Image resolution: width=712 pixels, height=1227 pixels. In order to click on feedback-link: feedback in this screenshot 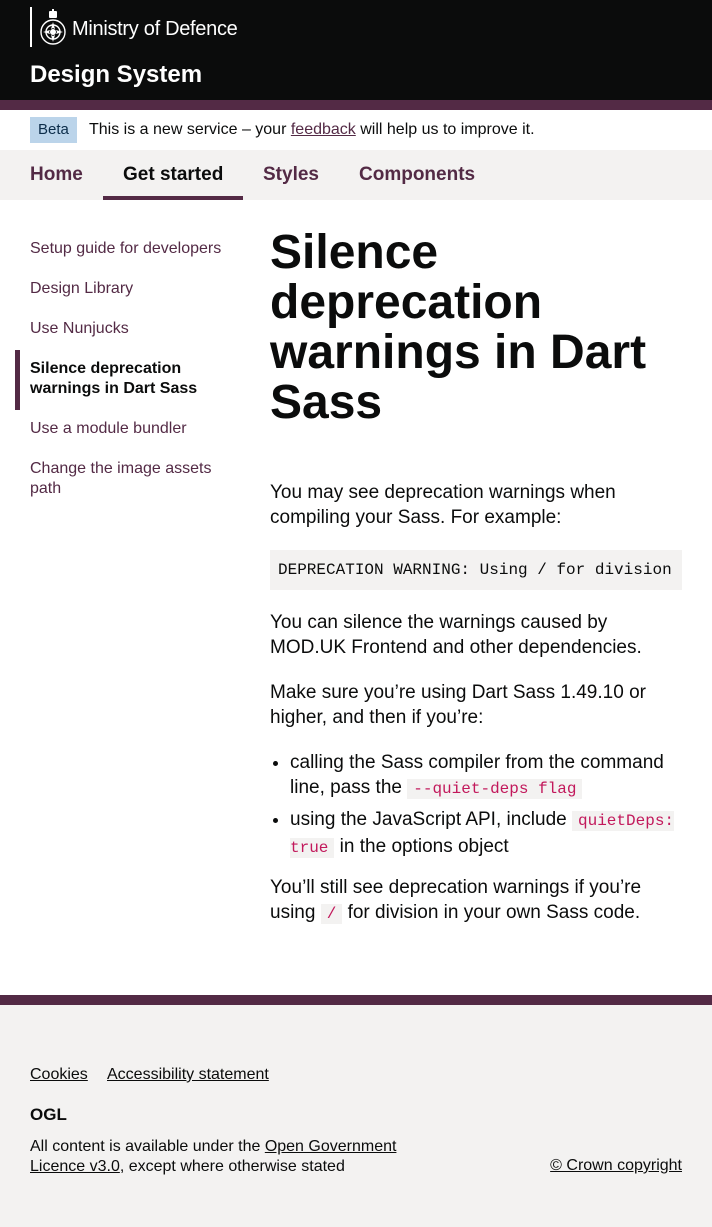, I will do `click(323, 129)`.